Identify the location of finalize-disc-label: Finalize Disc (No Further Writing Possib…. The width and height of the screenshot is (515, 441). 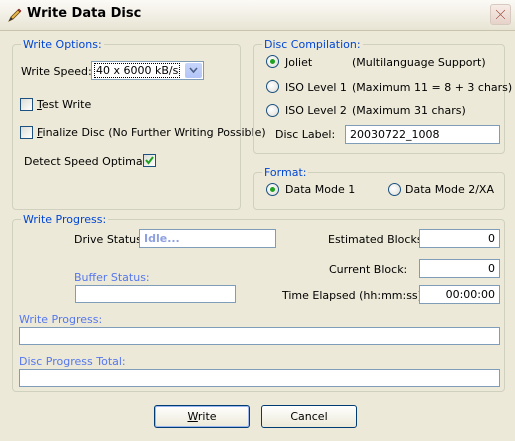
(151, 132).